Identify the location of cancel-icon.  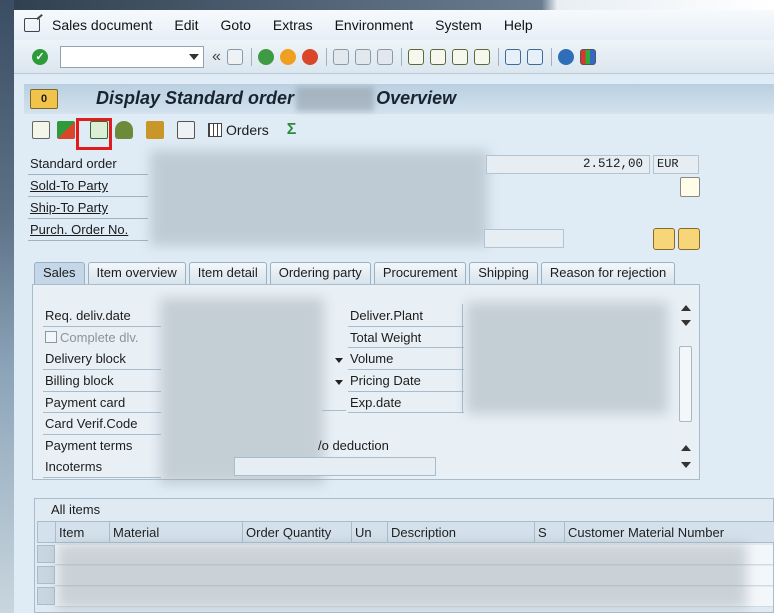
(309, 56).